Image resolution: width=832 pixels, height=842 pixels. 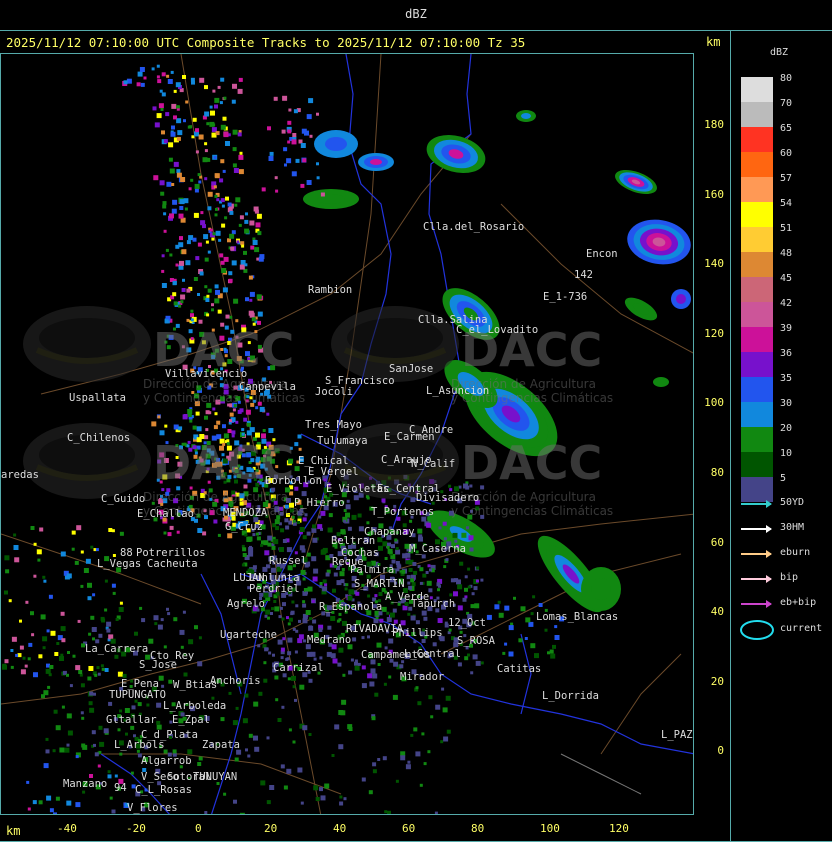 What do you see at coordinates (172, 564) in the screenshot?
I see `place-name: Cacheuta` at bounding box center [172, 564].